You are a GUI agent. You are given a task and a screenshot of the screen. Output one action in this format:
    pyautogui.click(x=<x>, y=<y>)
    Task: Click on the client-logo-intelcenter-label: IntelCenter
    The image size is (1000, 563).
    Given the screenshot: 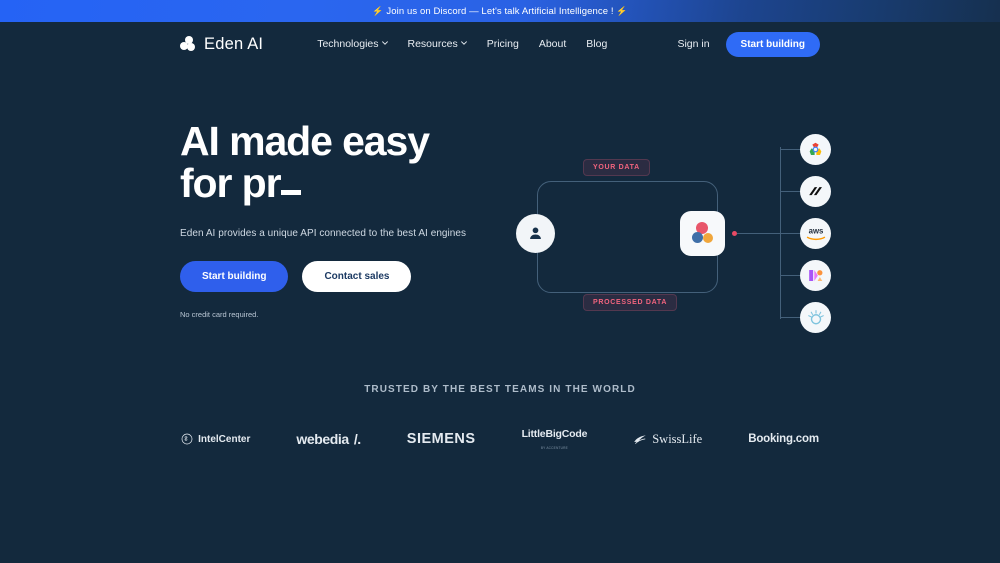 What is the action you would take?
    pyautogui.click(x=224, y=439)
    